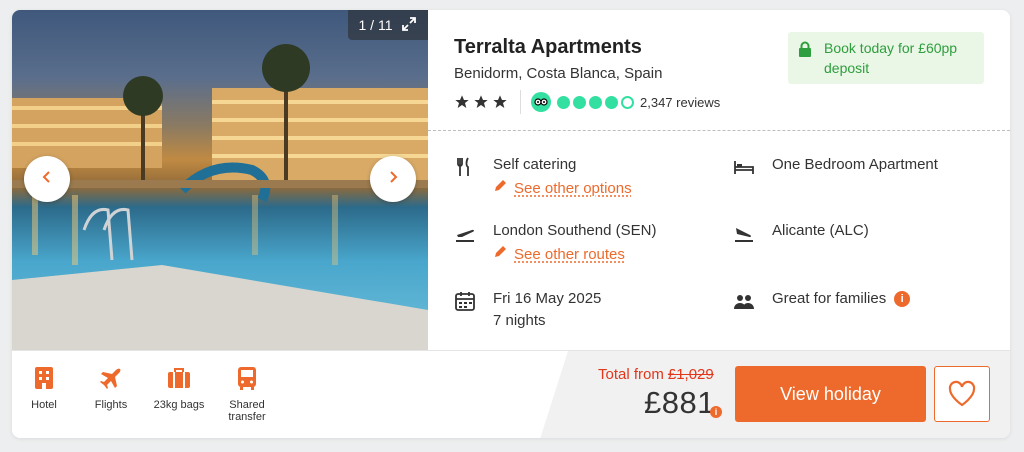 This screenshot has width=1024, height=452. What do you see at coordinates (902, 299) in the screenshot?
I see `info-icon: i` at bounding box center [902, 299].